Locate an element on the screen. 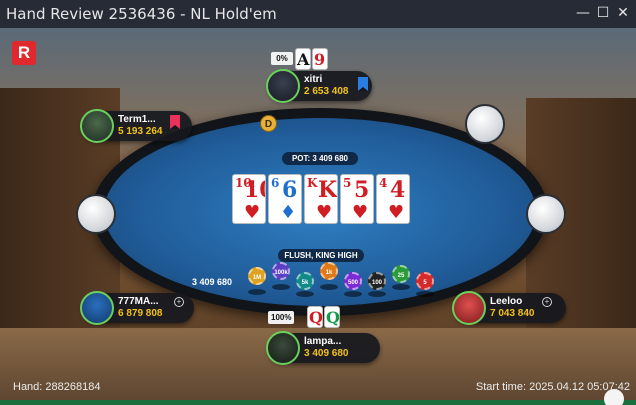 The image size is (636, 405). chip-500: 500 is located at coordinates (353, 281).